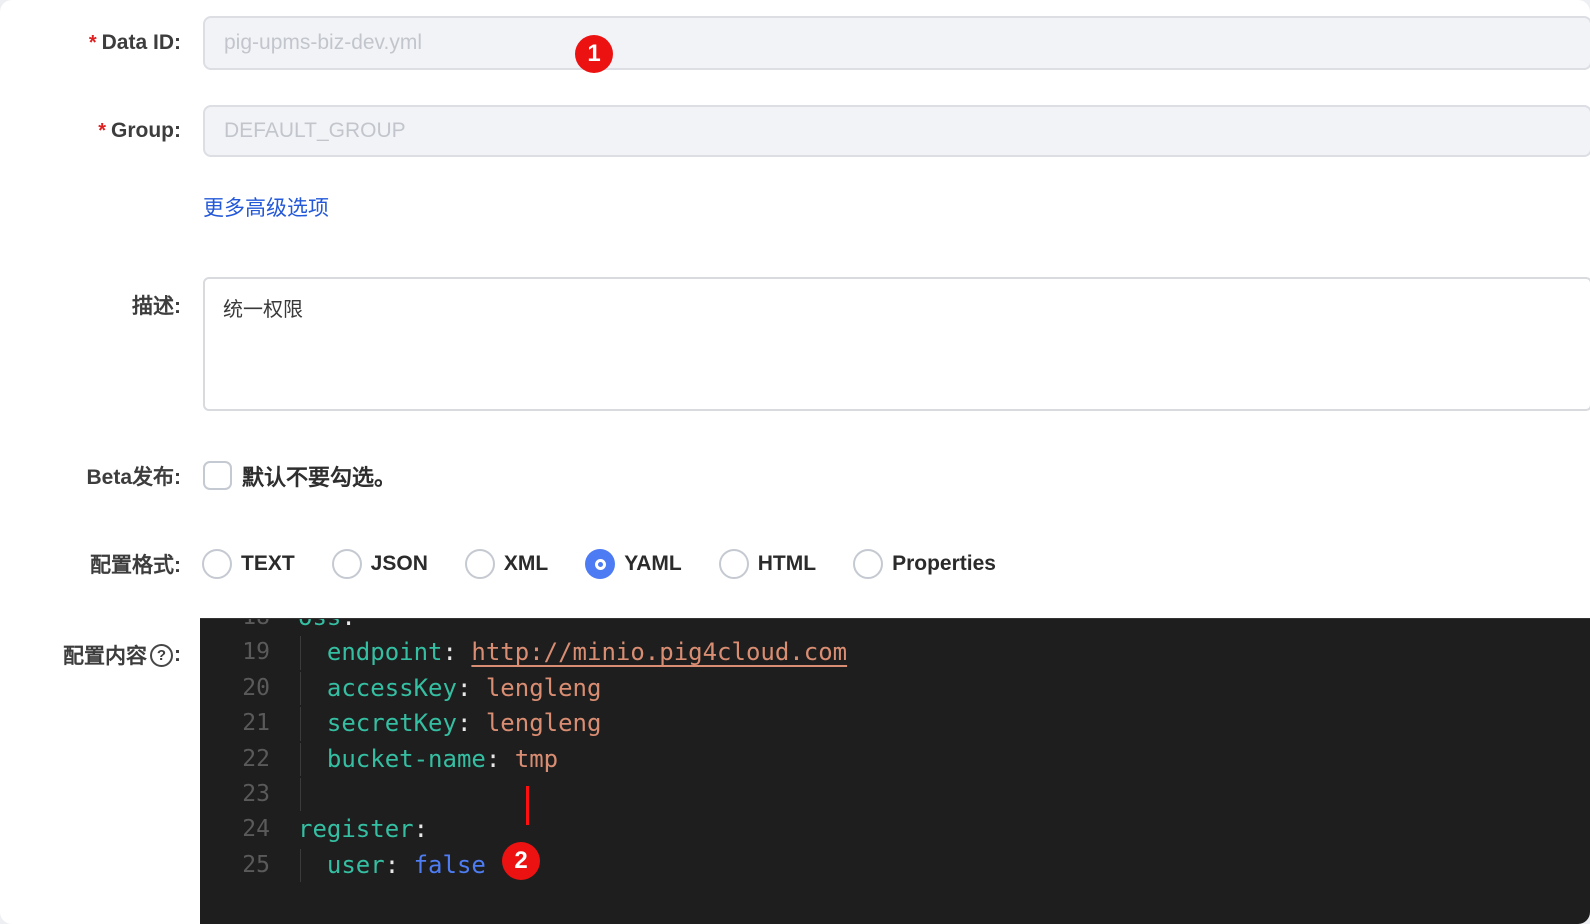 This screenshot has height=924, width=1590. What do you see at coordinates (895, 794) in the screenshot?
I see `code-line: 23` at bounding box center [895, 794].